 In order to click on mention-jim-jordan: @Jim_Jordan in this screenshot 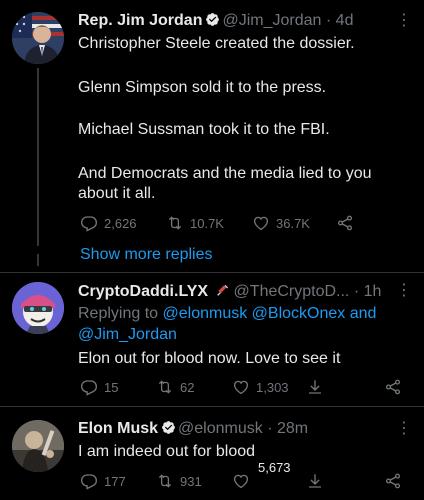, I will do `click(127, 334)`.